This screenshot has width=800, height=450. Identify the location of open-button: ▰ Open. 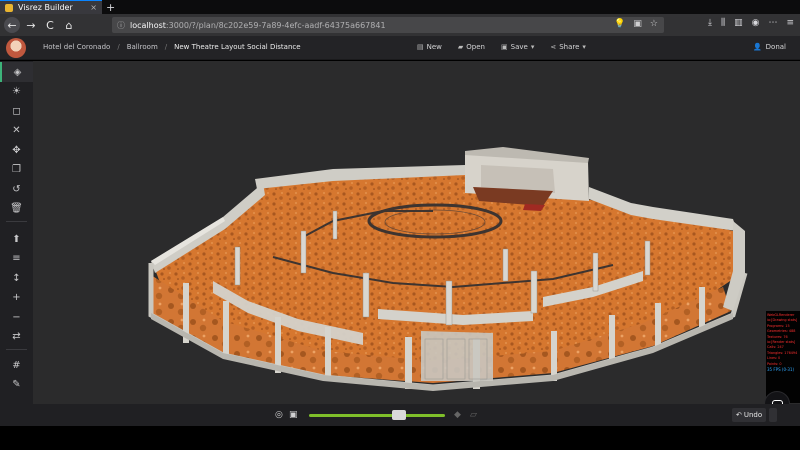
(471, 47).